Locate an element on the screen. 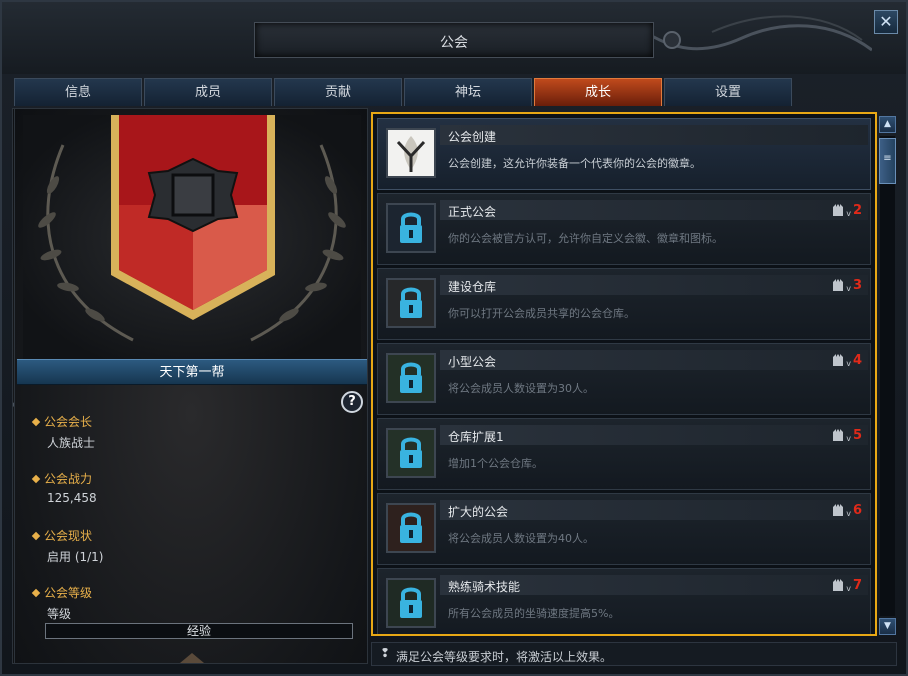 Image resolution: width=908 pixels, height=676 pixels. tab-bar: 信息 成员 贡献 神坛 成长 设置 is located at coordinates (403, 92).